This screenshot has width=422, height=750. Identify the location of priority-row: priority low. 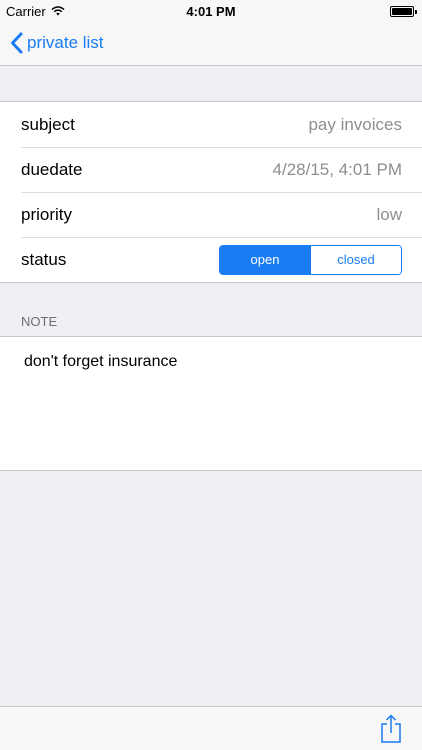
(211, 214).